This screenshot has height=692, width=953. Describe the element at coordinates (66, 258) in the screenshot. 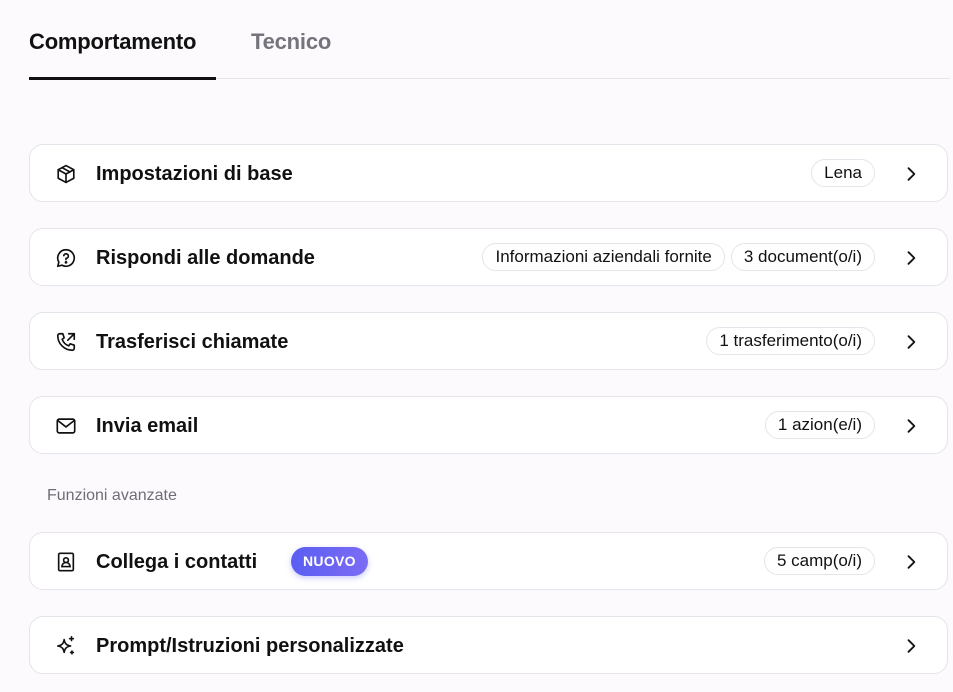

I see `chat-question-icon` at that location.